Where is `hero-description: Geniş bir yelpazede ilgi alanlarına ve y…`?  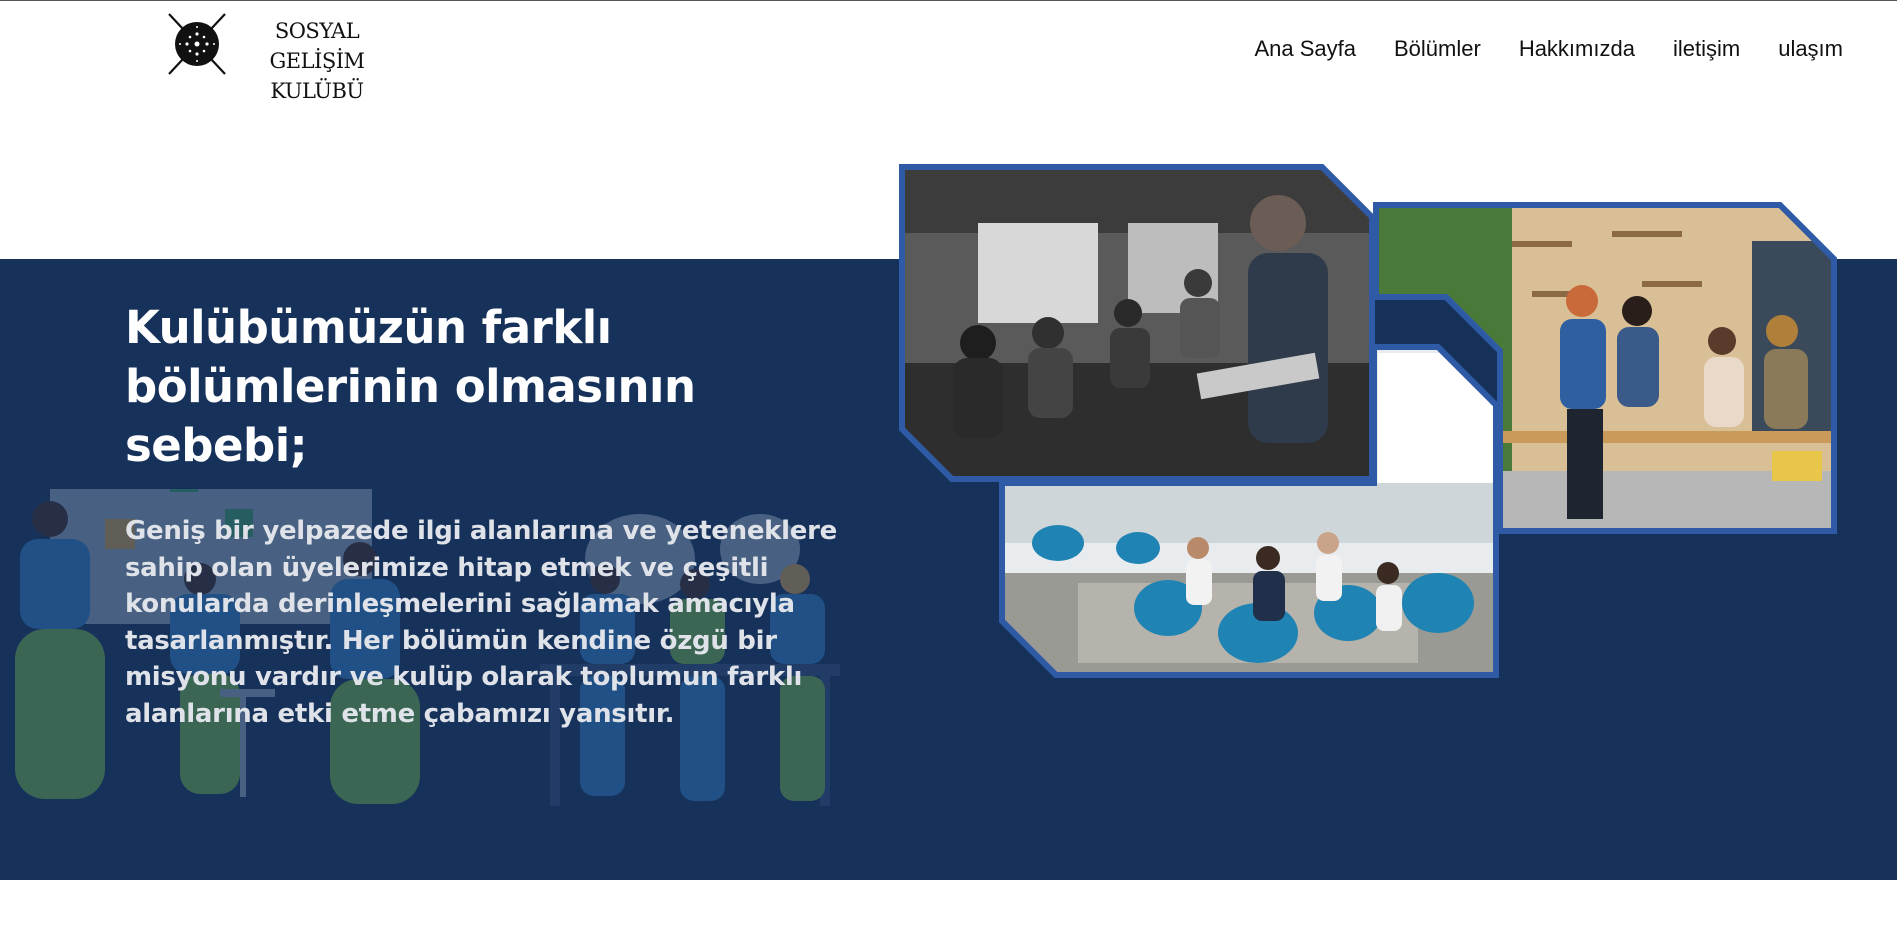 hero-description: Geniş bir yelpazede ilgi alanlarına ve y… is located at coordinates (481, 622).